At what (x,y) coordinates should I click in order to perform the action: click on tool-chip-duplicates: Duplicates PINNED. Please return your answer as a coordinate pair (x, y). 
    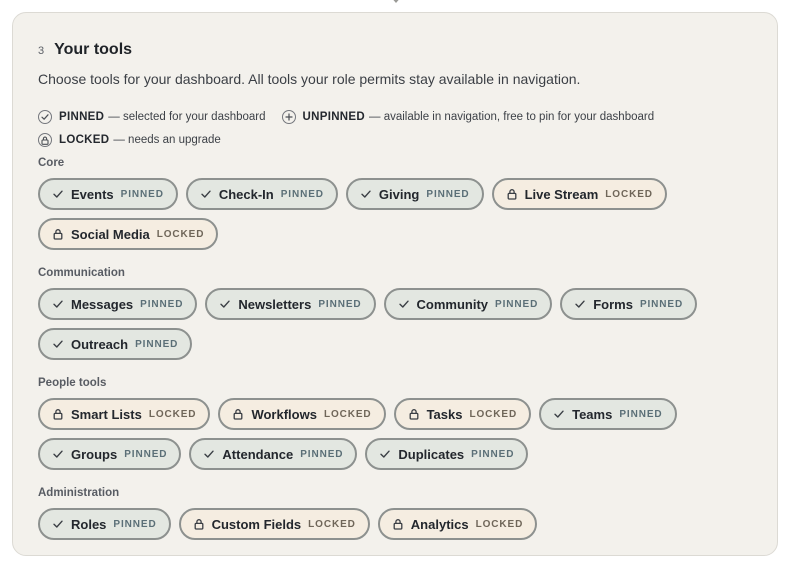
    Looking at the image, I should click on (447, 454).